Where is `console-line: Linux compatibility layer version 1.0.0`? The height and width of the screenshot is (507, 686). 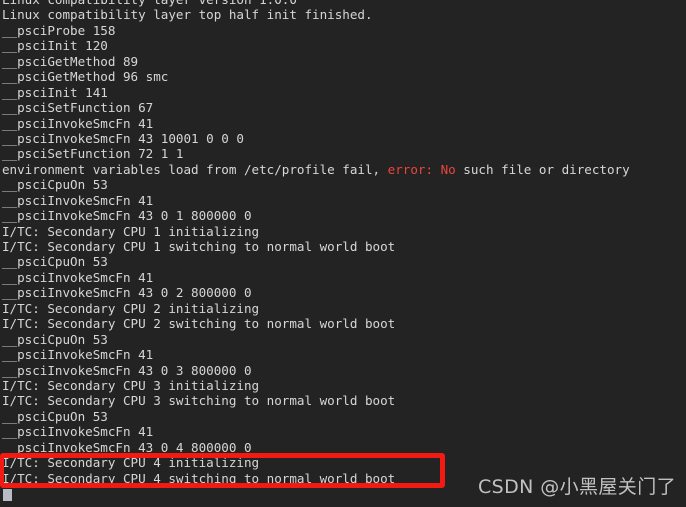 console-line: Linux compatibility layer version 1.0.0 is located at coordinates (344, 3).